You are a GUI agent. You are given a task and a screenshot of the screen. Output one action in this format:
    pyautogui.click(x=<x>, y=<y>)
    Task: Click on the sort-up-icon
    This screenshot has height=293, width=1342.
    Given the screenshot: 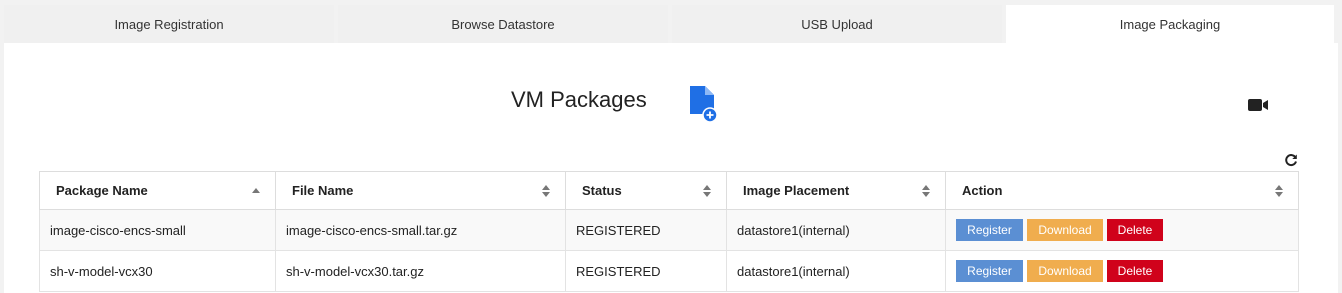 What is the action you would take?
    pyautogui.click(x=256, y=191)
    